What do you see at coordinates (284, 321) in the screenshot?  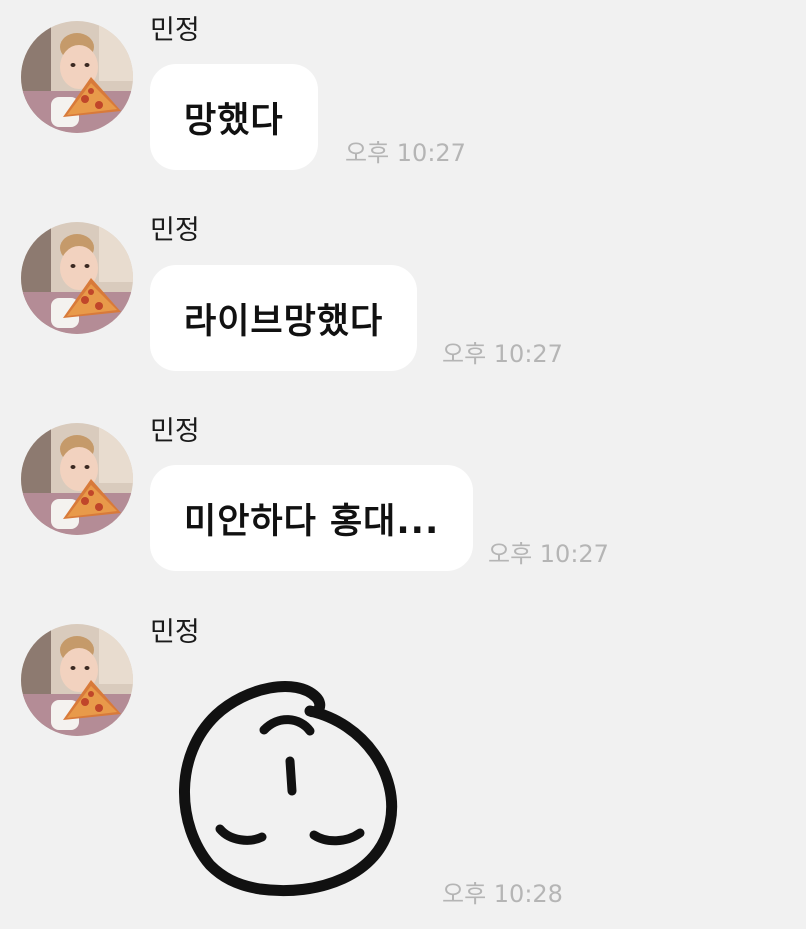 I see `message-text: 라이브망했다` at bounding box center [284, 321].